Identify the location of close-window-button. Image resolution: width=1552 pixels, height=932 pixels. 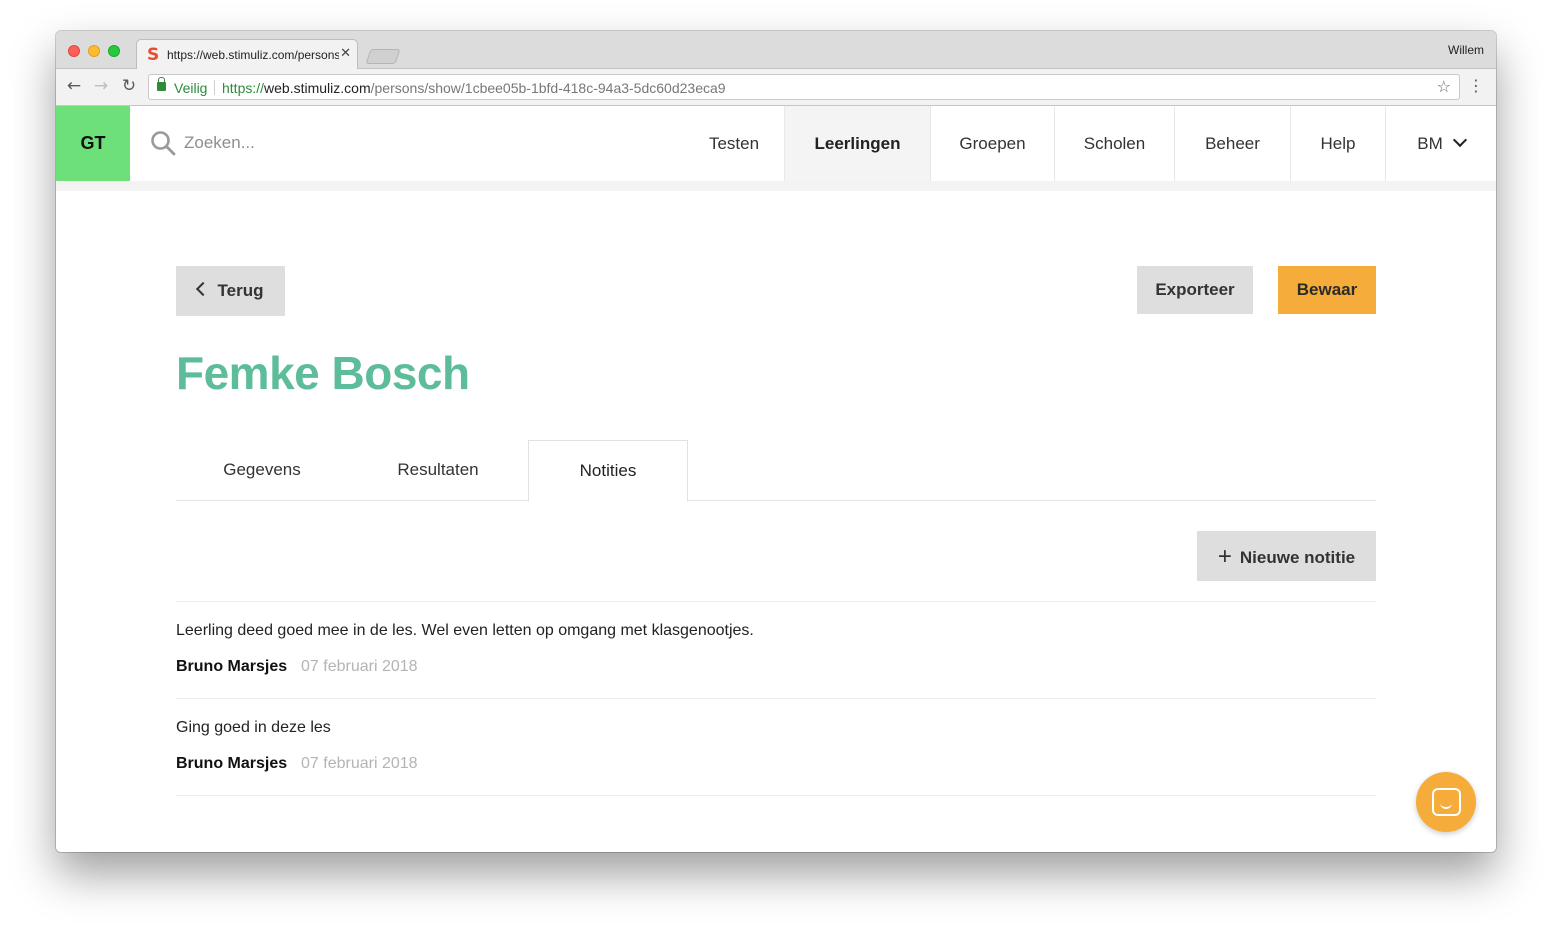
(74, 51).